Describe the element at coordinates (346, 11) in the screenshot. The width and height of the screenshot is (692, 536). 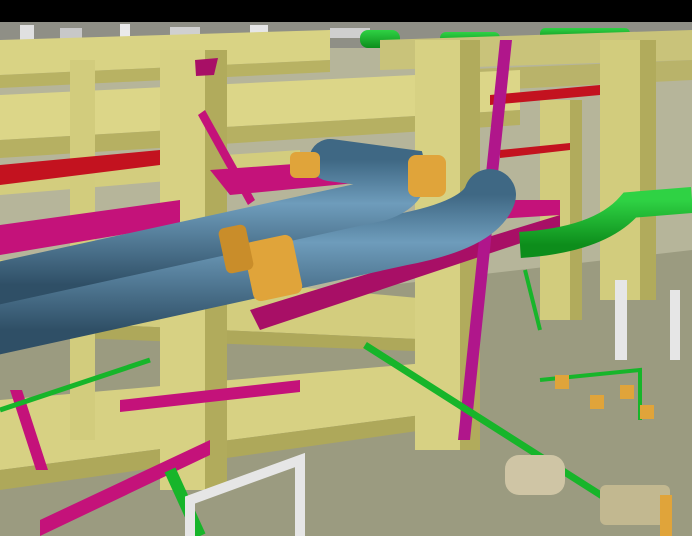
I see `top-black-band` at that location.